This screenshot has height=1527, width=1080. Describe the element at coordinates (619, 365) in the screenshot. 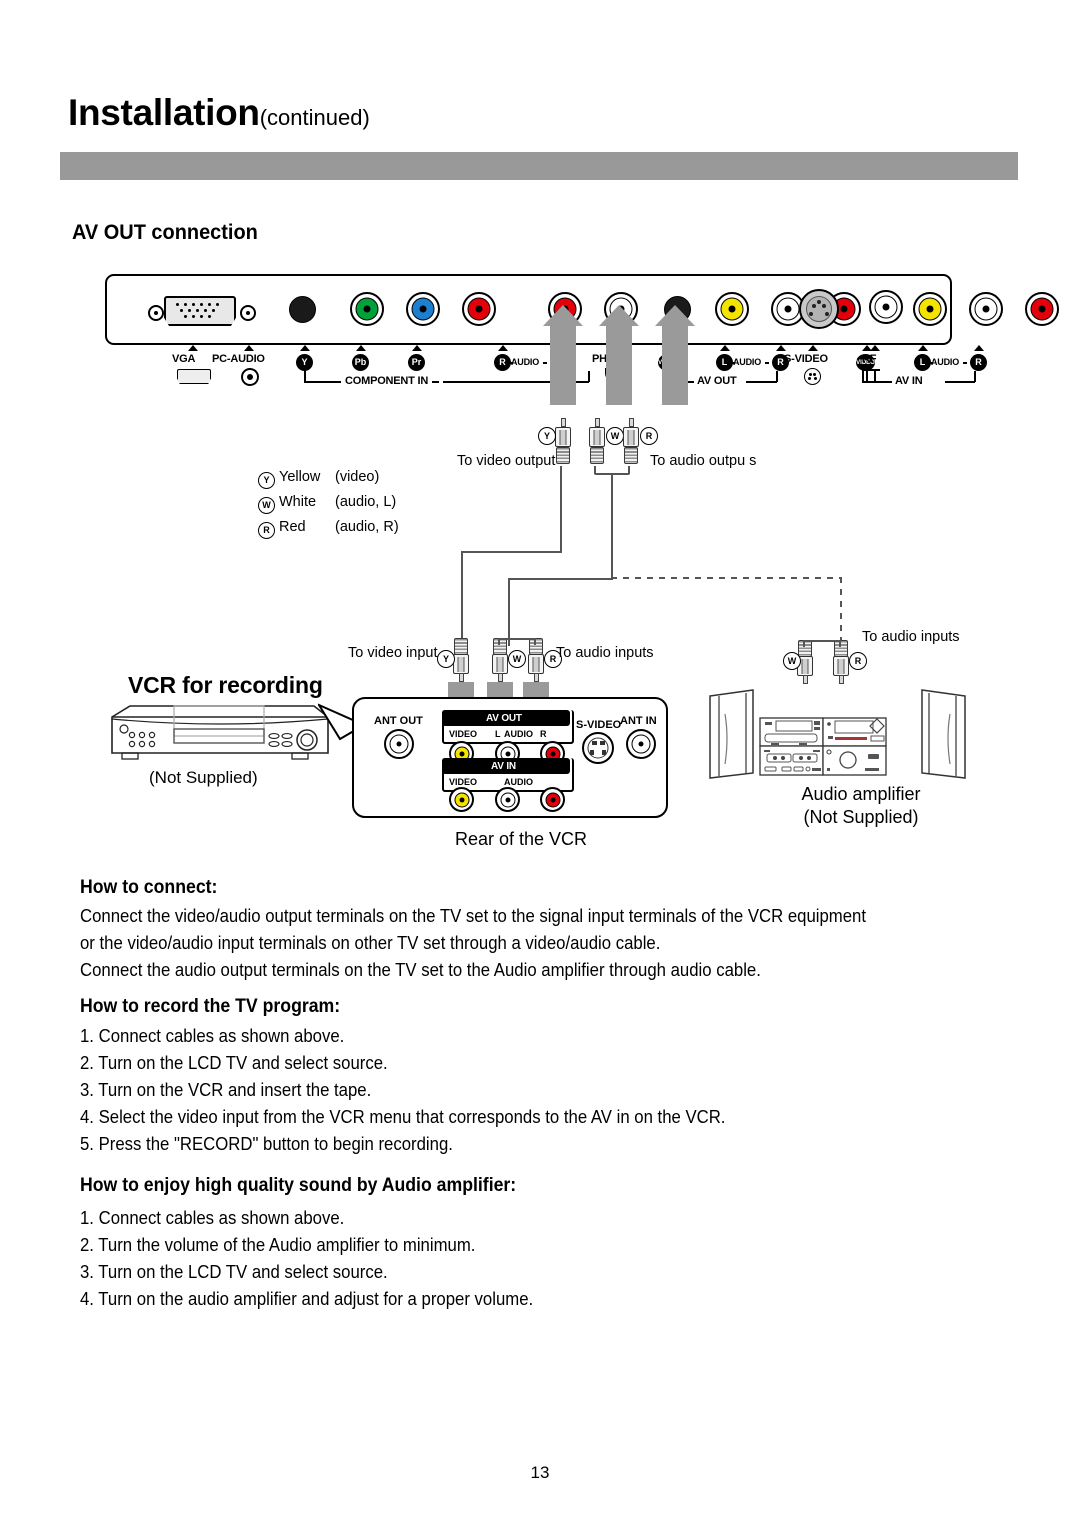

I see `arrow-audio-l-to-av-out` at that location.